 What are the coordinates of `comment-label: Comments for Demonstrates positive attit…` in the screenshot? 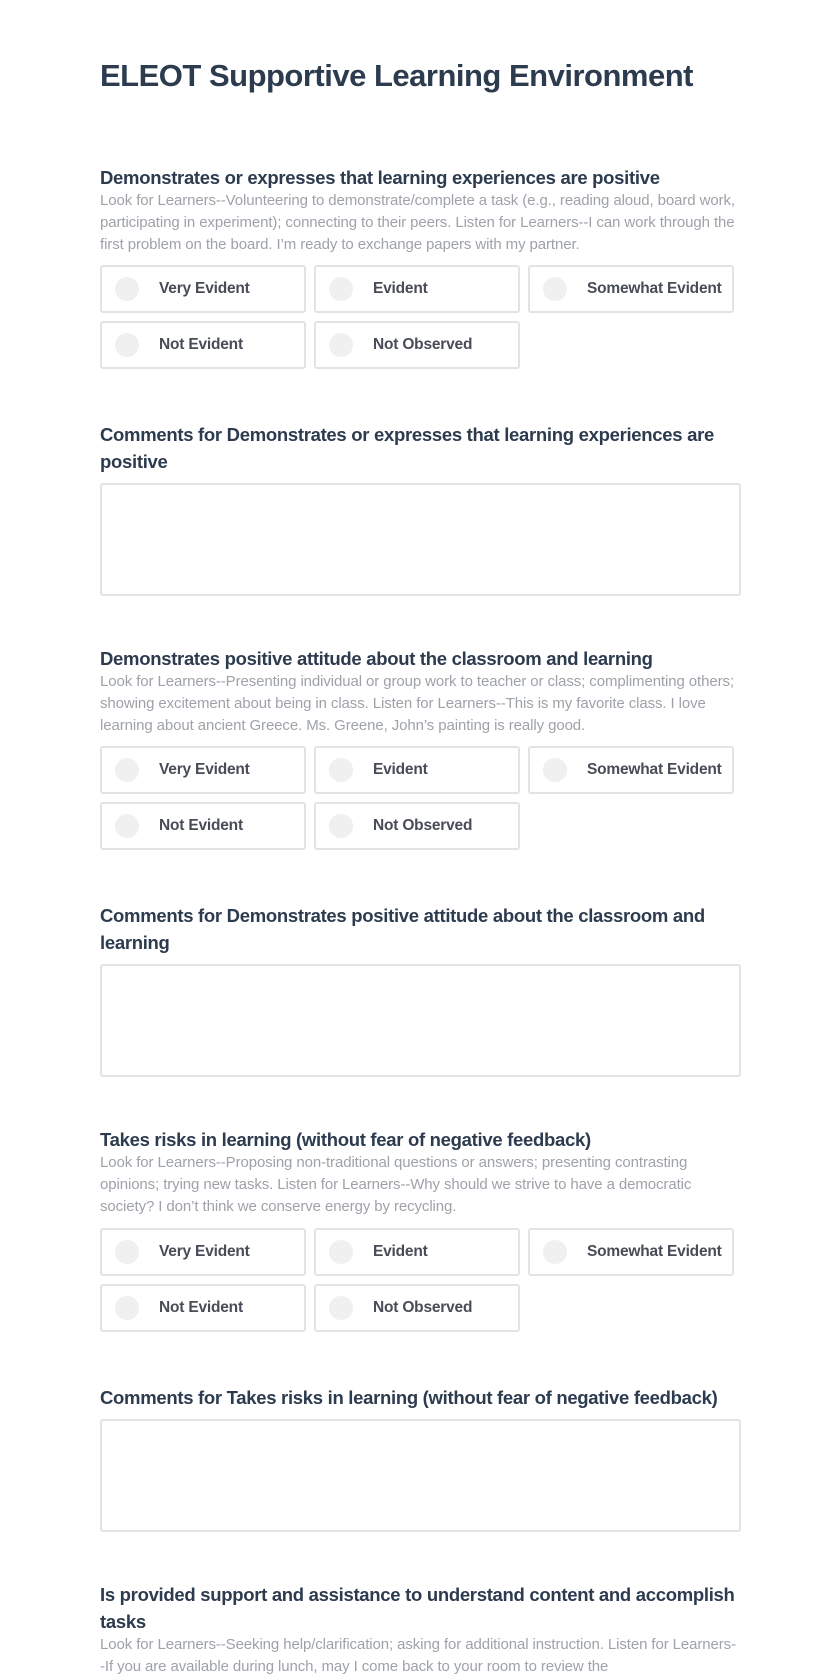 It's located at (402, 929).